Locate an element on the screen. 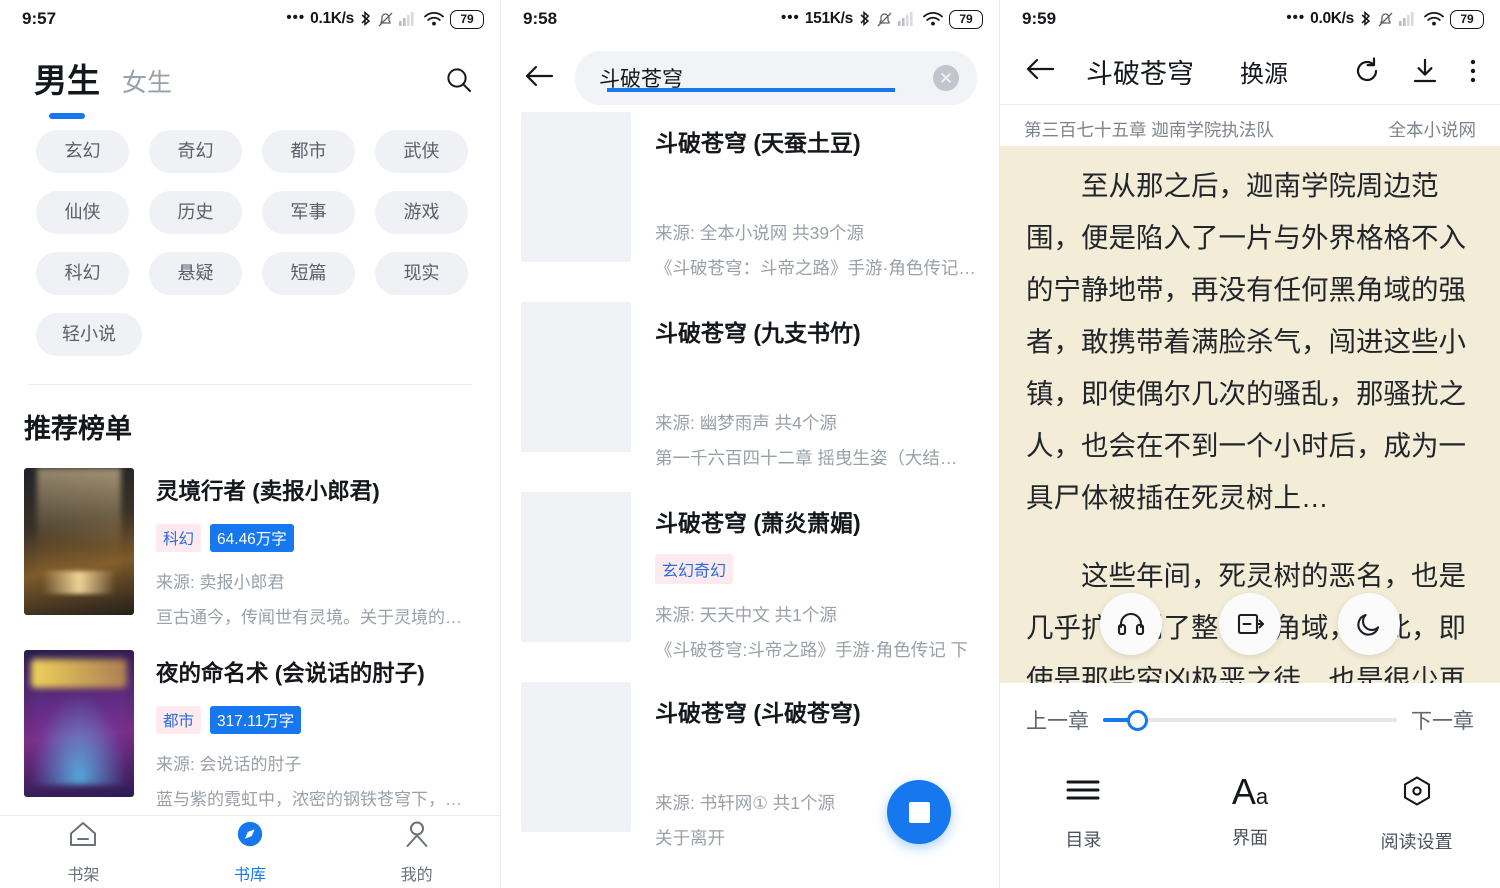  slider-thumb is located at coordinates (1137, 720).